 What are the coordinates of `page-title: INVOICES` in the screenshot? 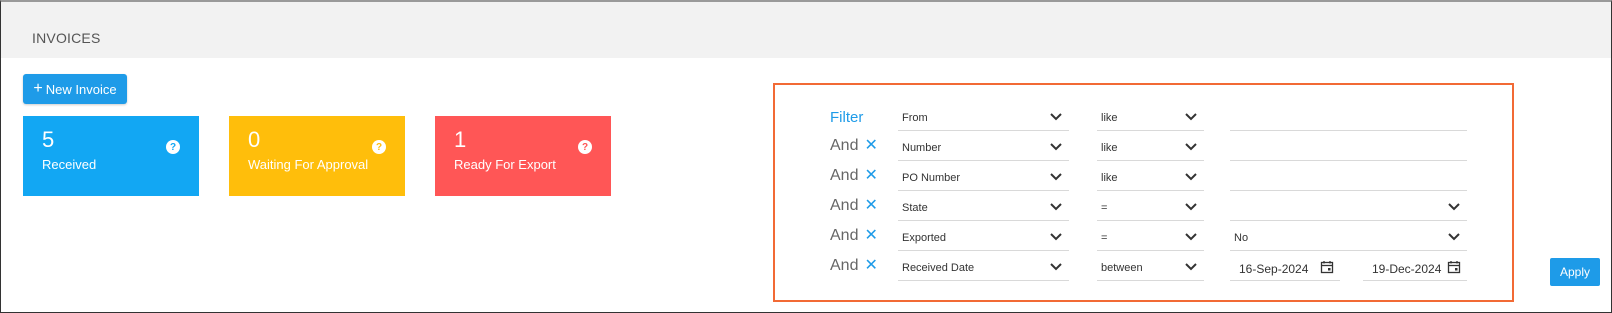 It's located at (66, 38).